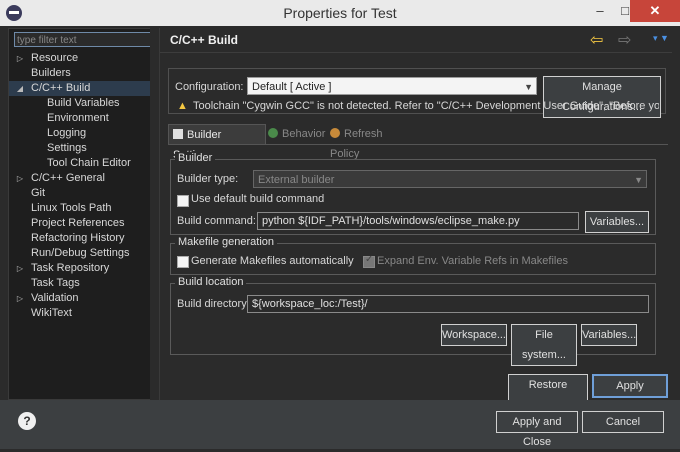 The height and width of the screenshot is (452, 680). Describe the element at coordinates (68, 178) in the screenshot. I see `tree-item-label: C/C++ General` at that location.